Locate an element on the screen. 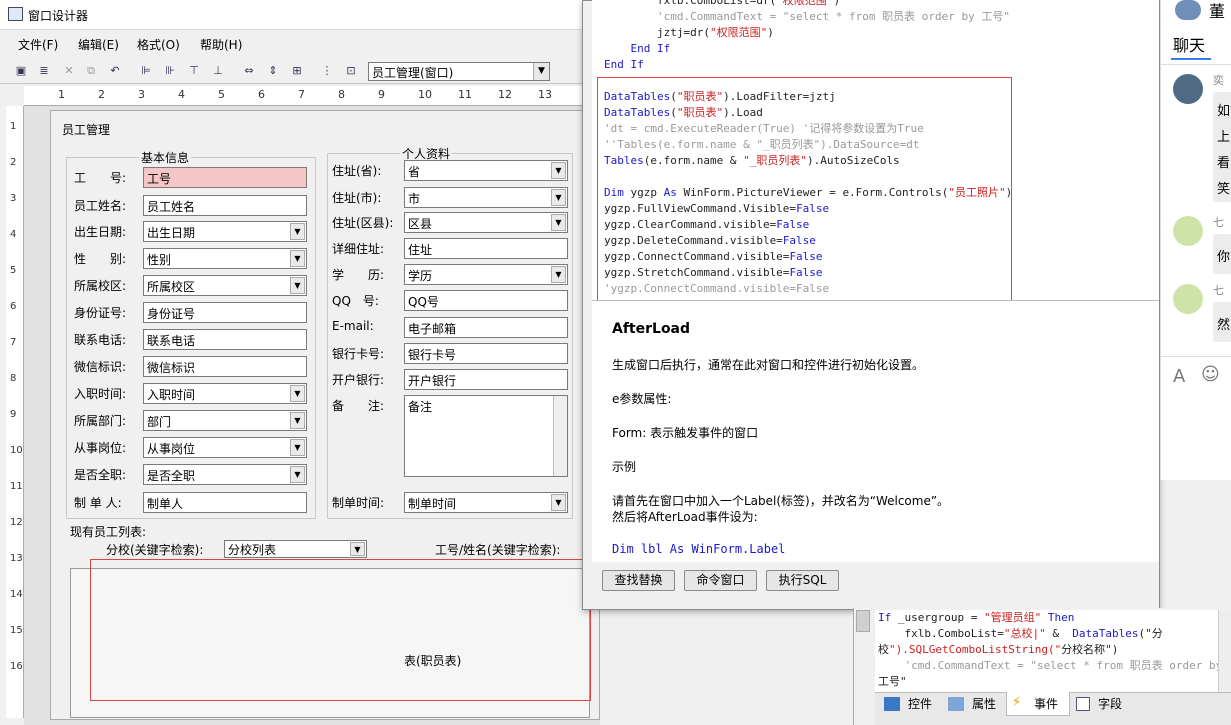 This screenshot has height=725, width=1231. field-input: 是否全职 ▼ is located at coordinates (225, 474).